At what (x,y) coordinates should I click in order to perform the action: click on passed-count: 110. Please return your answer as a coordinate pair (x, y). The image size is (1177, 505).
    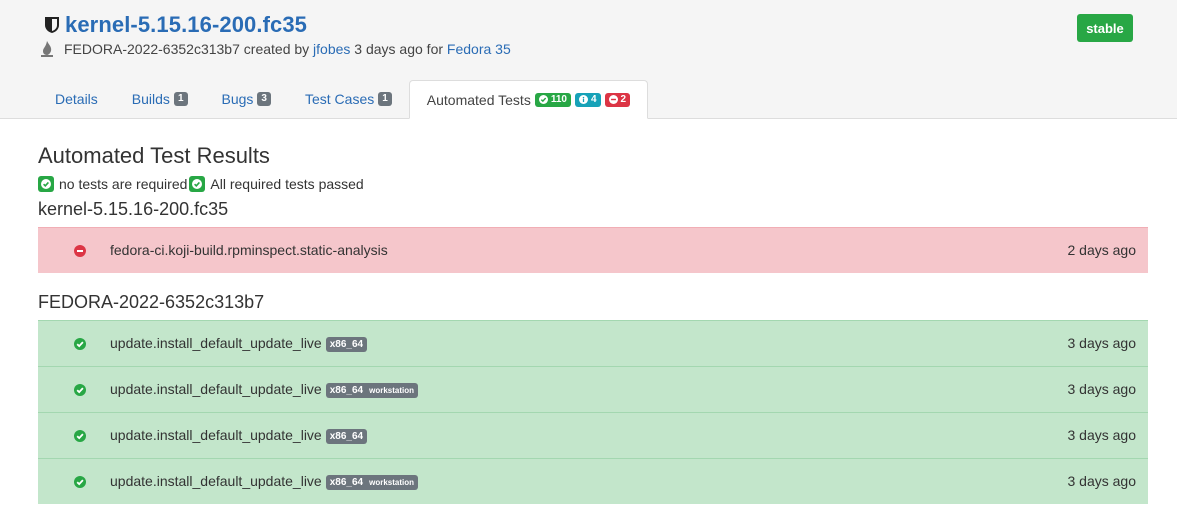
    Looking at the image, I should click on (558, 99).